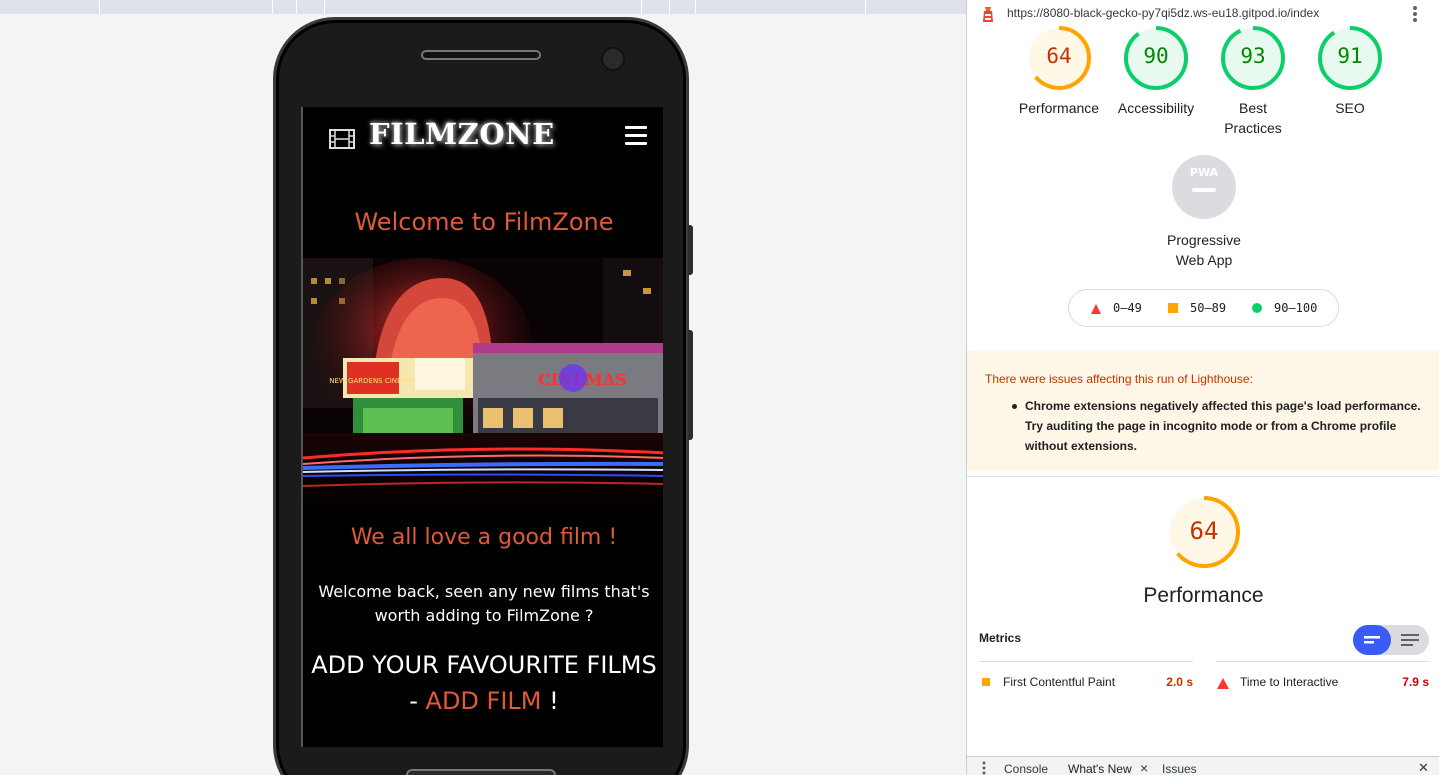  What do you see at coordinates (1289, 682) in the screenshot?
I see `metric-tti-label: Time to Interactive` at bounding box center [1289, 682].